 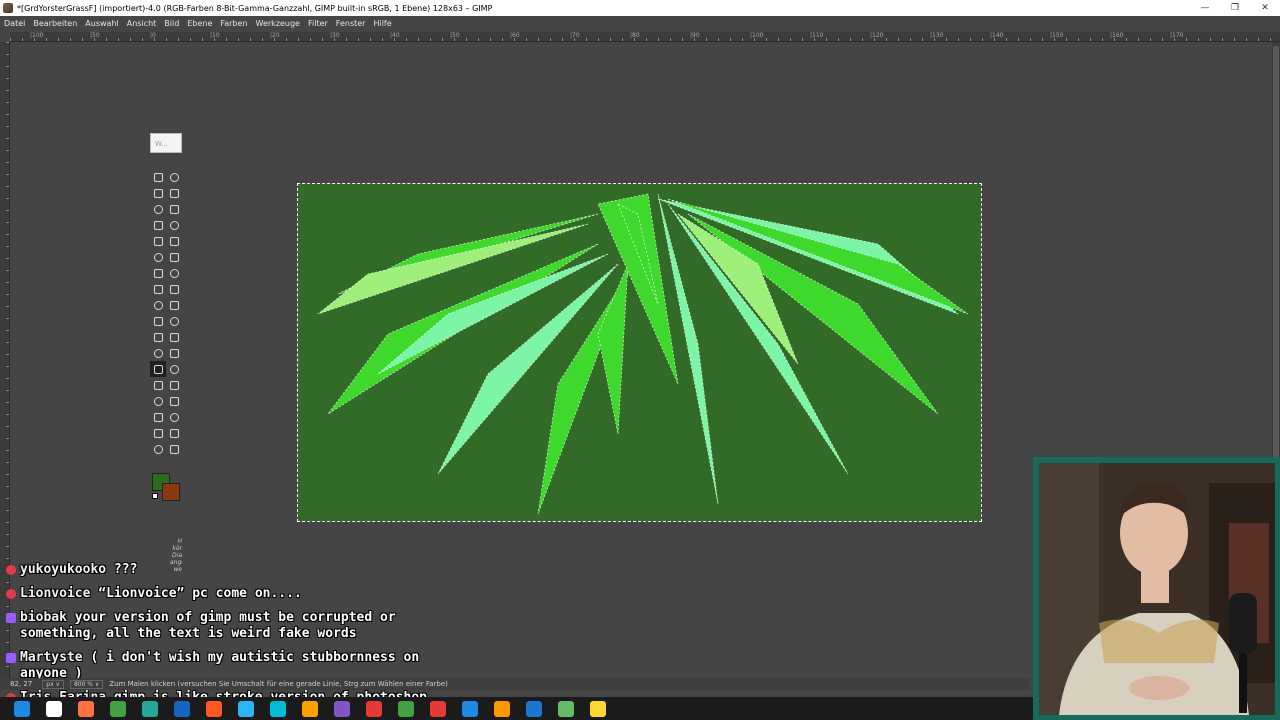 I want to click on chat-text: ???, so click(x=125, y=569).